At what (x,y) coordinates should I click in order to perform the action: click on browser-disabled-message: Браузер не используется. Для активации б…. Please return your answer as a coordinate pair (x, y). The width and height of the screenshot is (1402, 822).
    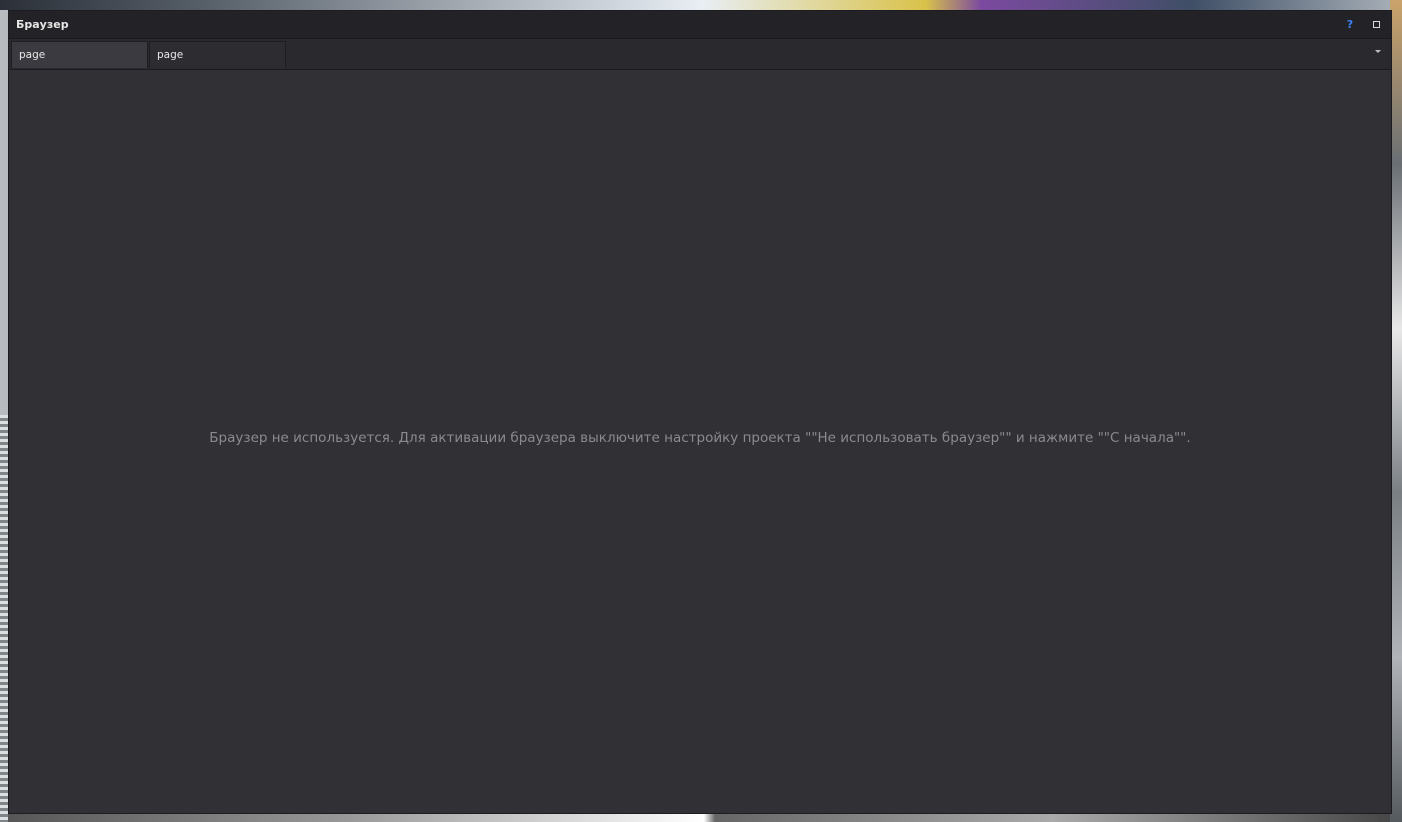
    Looking at the image, I should click on (700, 438).